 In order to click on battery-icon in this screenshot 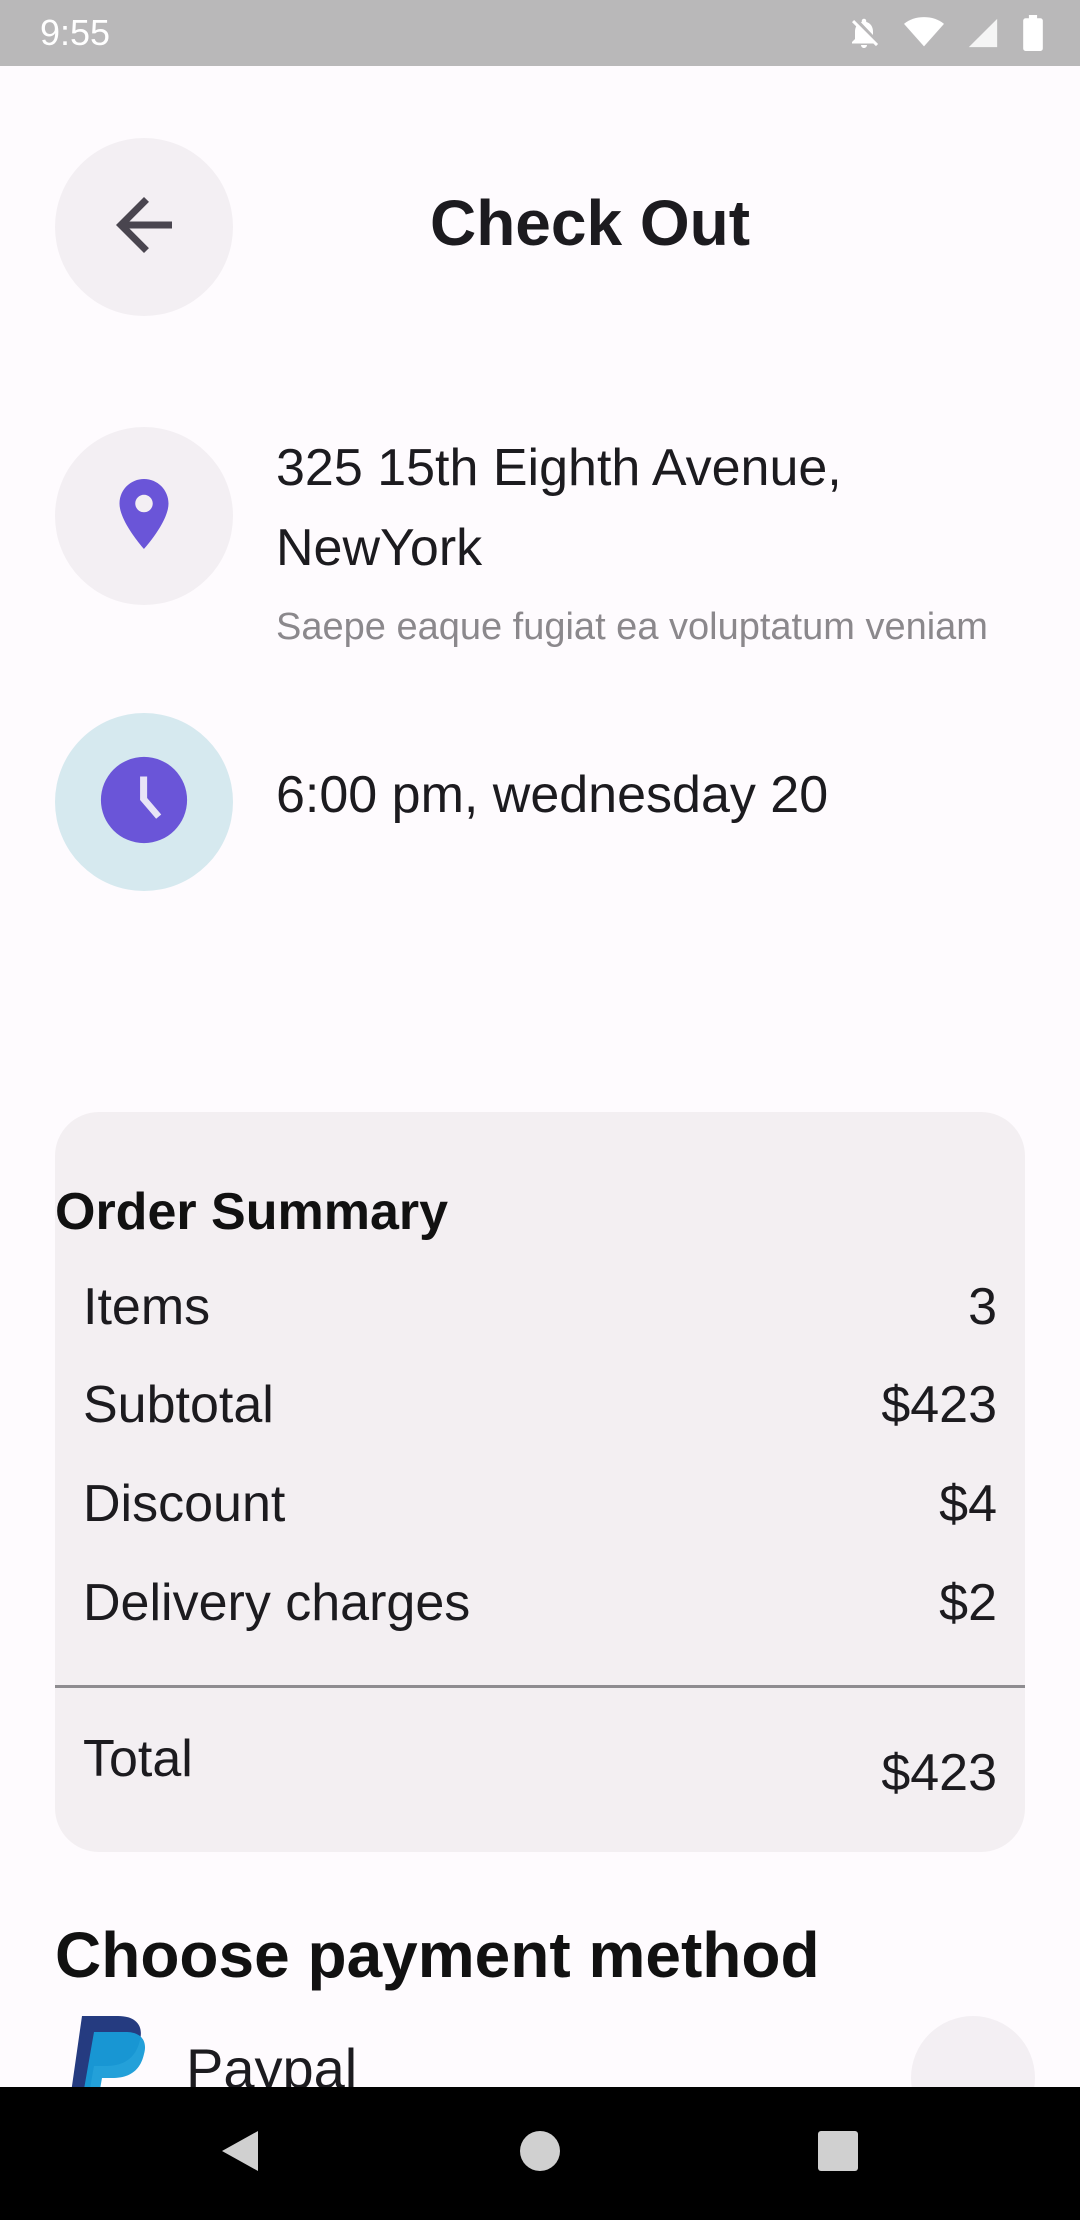, I will do `click(1033, 33)`.